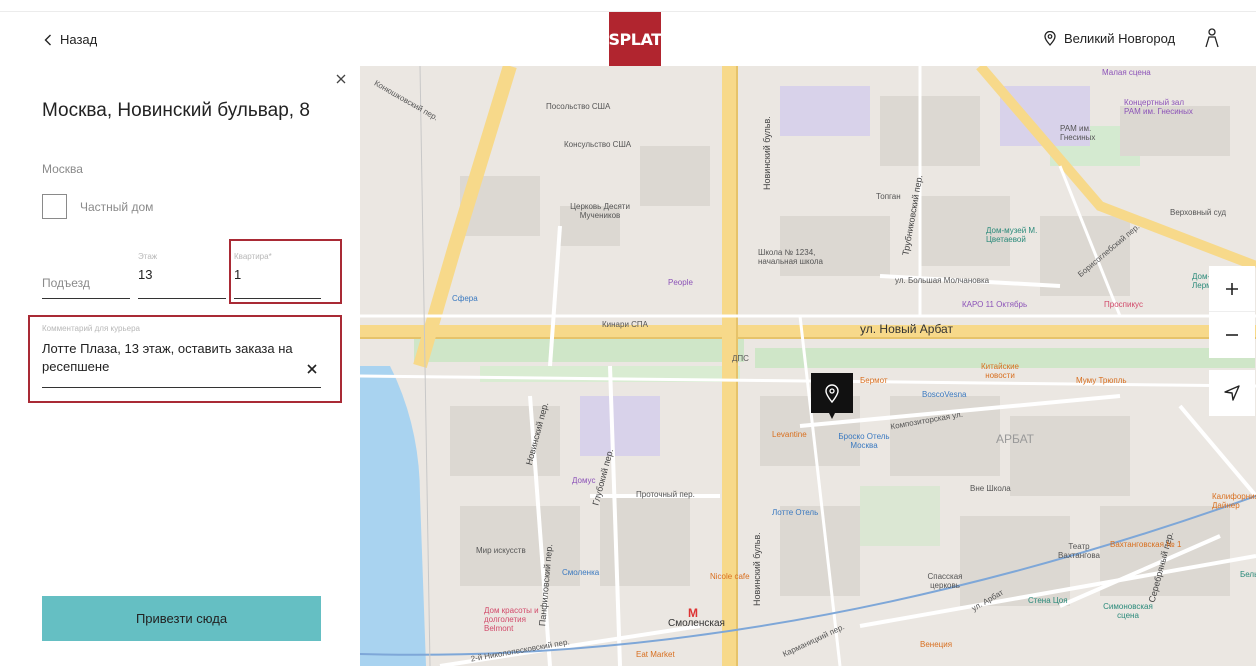 The image size is (1256, 666). I want to click on city-selector: Великий Новгород, so click(1109, 38).